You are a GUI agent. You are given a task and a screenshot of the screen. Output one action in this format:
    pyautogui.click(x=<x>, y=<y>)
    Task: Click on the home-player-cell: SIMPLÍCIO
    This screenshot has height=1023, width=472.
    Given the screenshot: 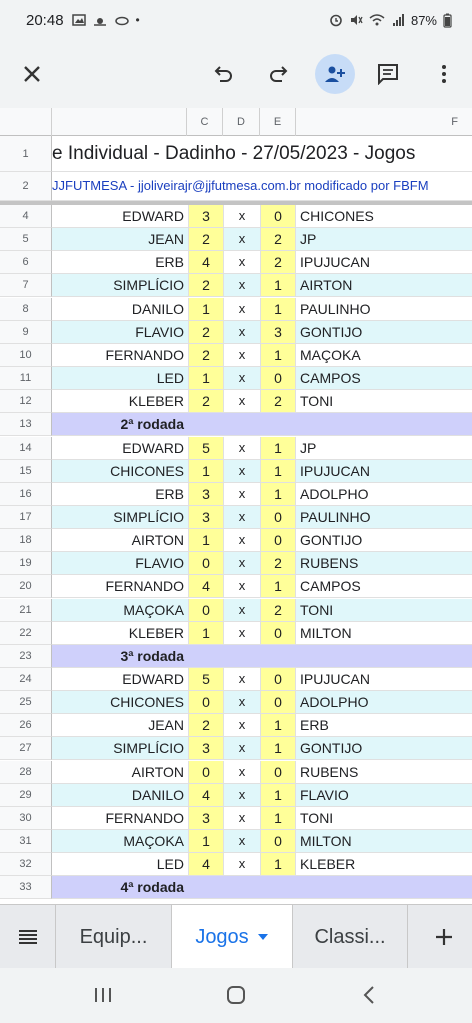 What is the action you would take?
    pyautogui.click(x=119, y=285)
    